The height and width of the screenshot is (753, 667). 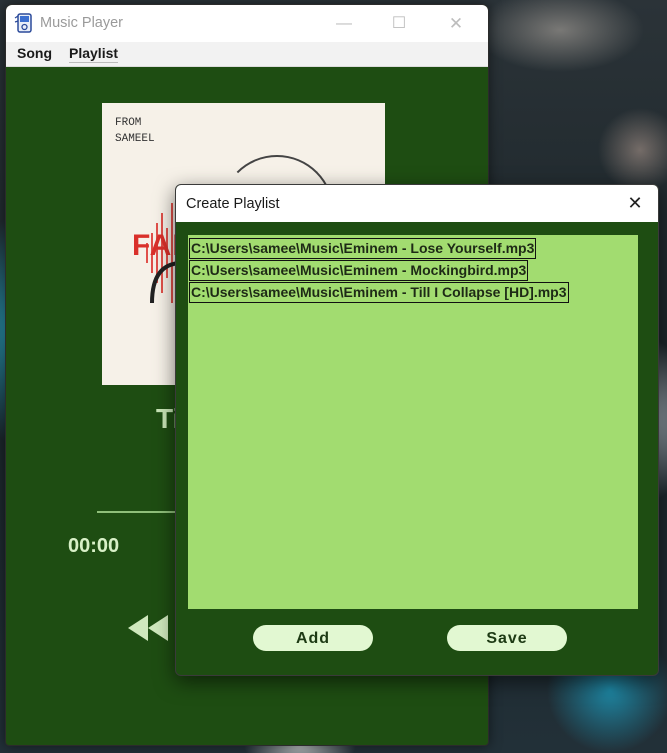 I want to click on close-button: ✕, so click(x=456, y=23).